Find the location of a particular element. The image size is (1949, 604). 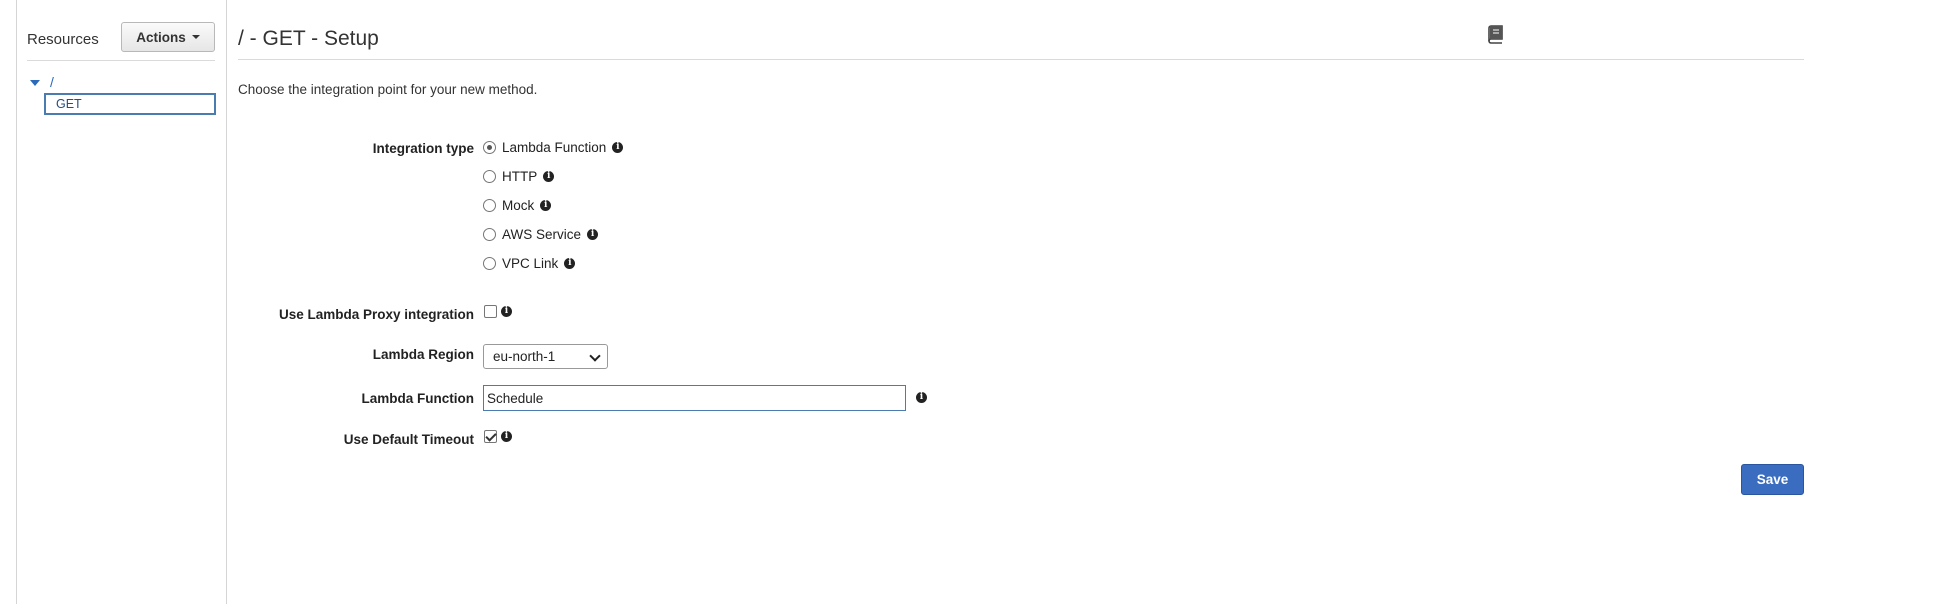

actions-label: Actions is located at coordinates (161, 37).